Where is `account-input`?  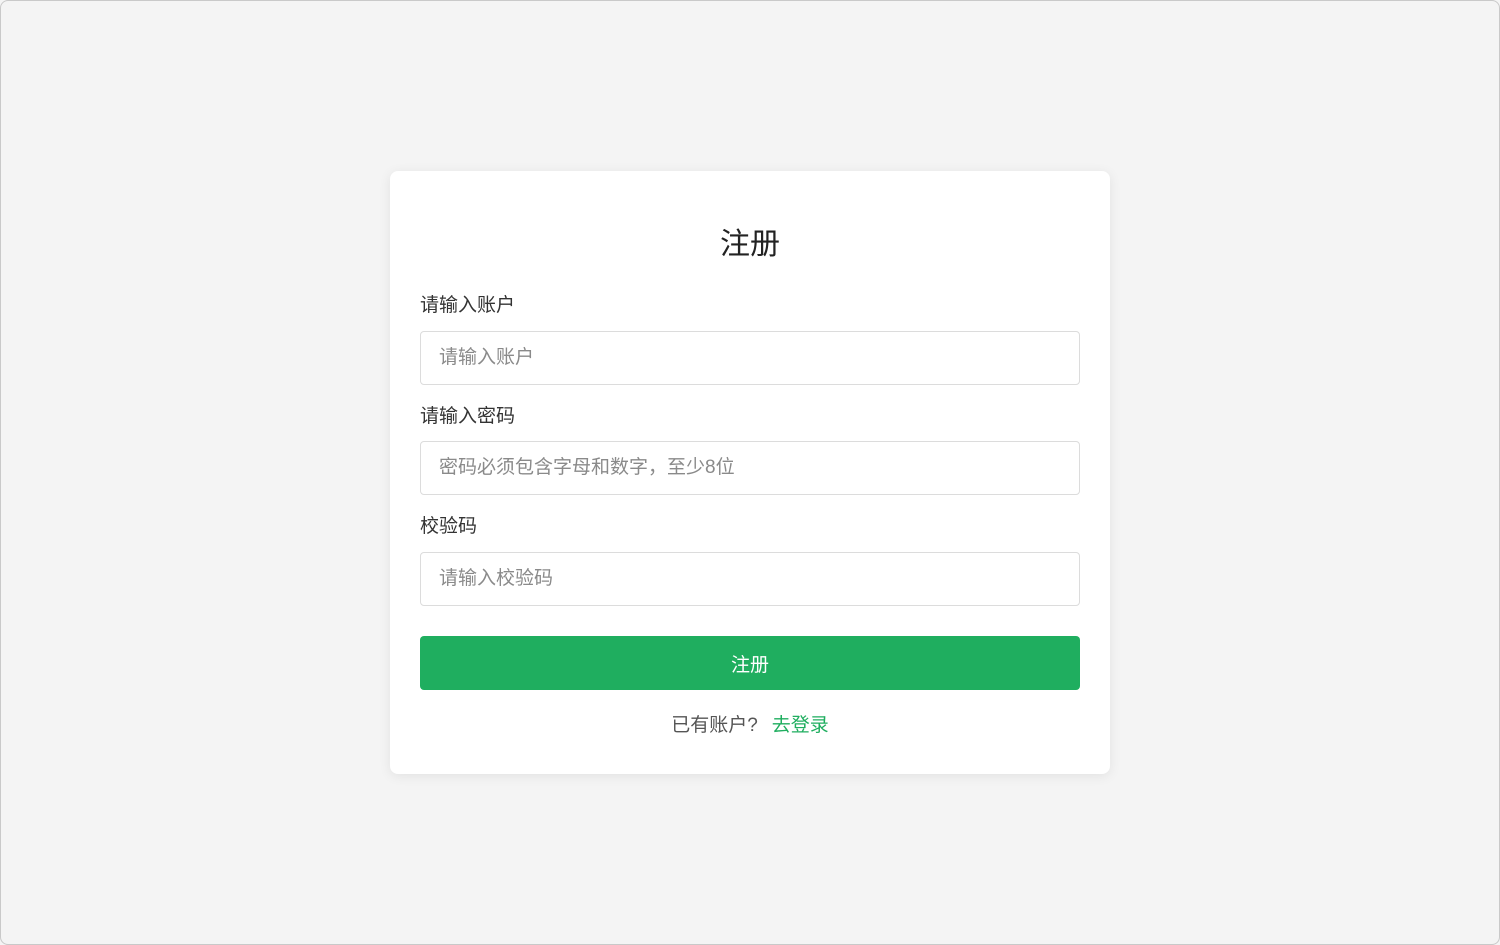
account-input is located at coordinates (750, 358).